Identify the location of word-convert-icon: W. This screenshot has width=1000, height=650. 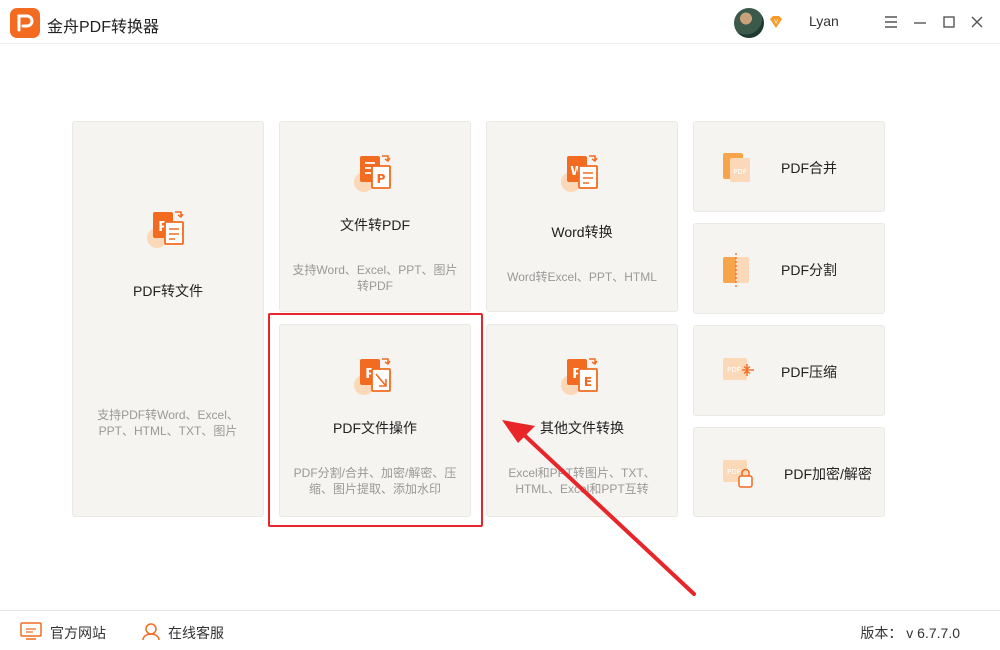
(579, 173).